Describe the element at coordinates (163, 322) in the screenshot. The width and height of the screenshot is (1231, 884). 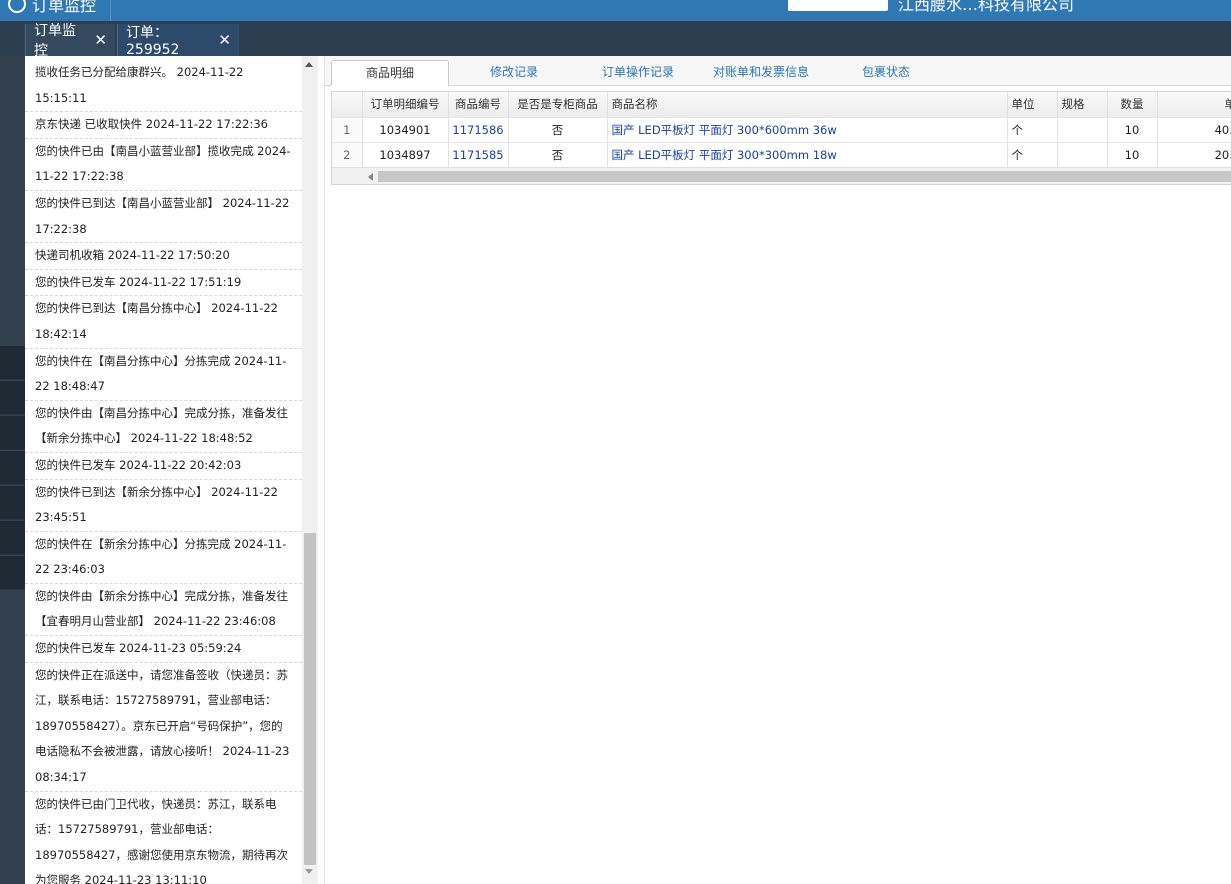
I see `log-entry: 您的快件已到达【南昌分拣中心】 2024-11-22 18:42:14` at that location.